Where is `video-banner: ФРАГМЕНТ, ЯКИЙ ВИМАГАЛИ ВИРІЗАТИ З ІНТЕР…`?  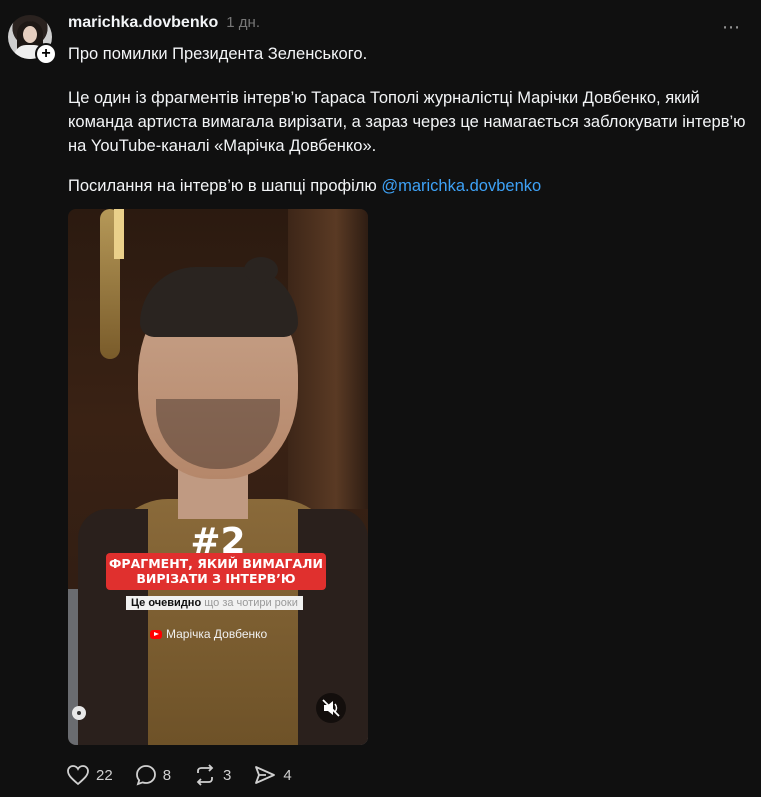 video-banner: ФРАГМЕНТ, ЯКИЙ ВИМАГАЛИ ВИРІЗАТИ З ІНТЕР… is located at coordinates (216, 571).